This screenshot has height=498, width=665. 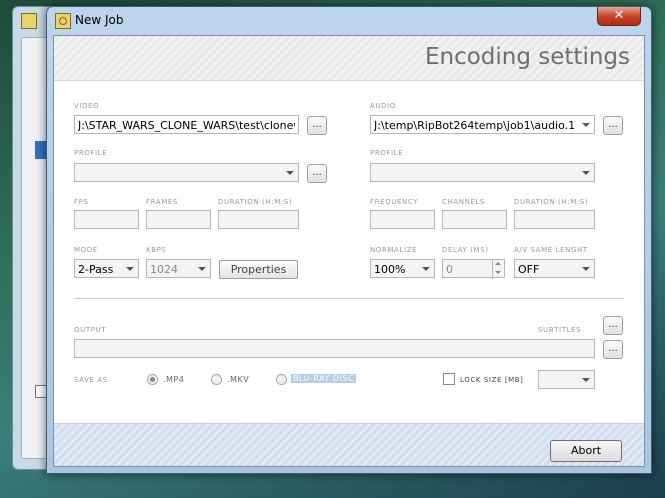 What do you see at coordinates (586, 451) in the screenshot?
I see `abort-button: Abort` at bounding box center [586, 451].